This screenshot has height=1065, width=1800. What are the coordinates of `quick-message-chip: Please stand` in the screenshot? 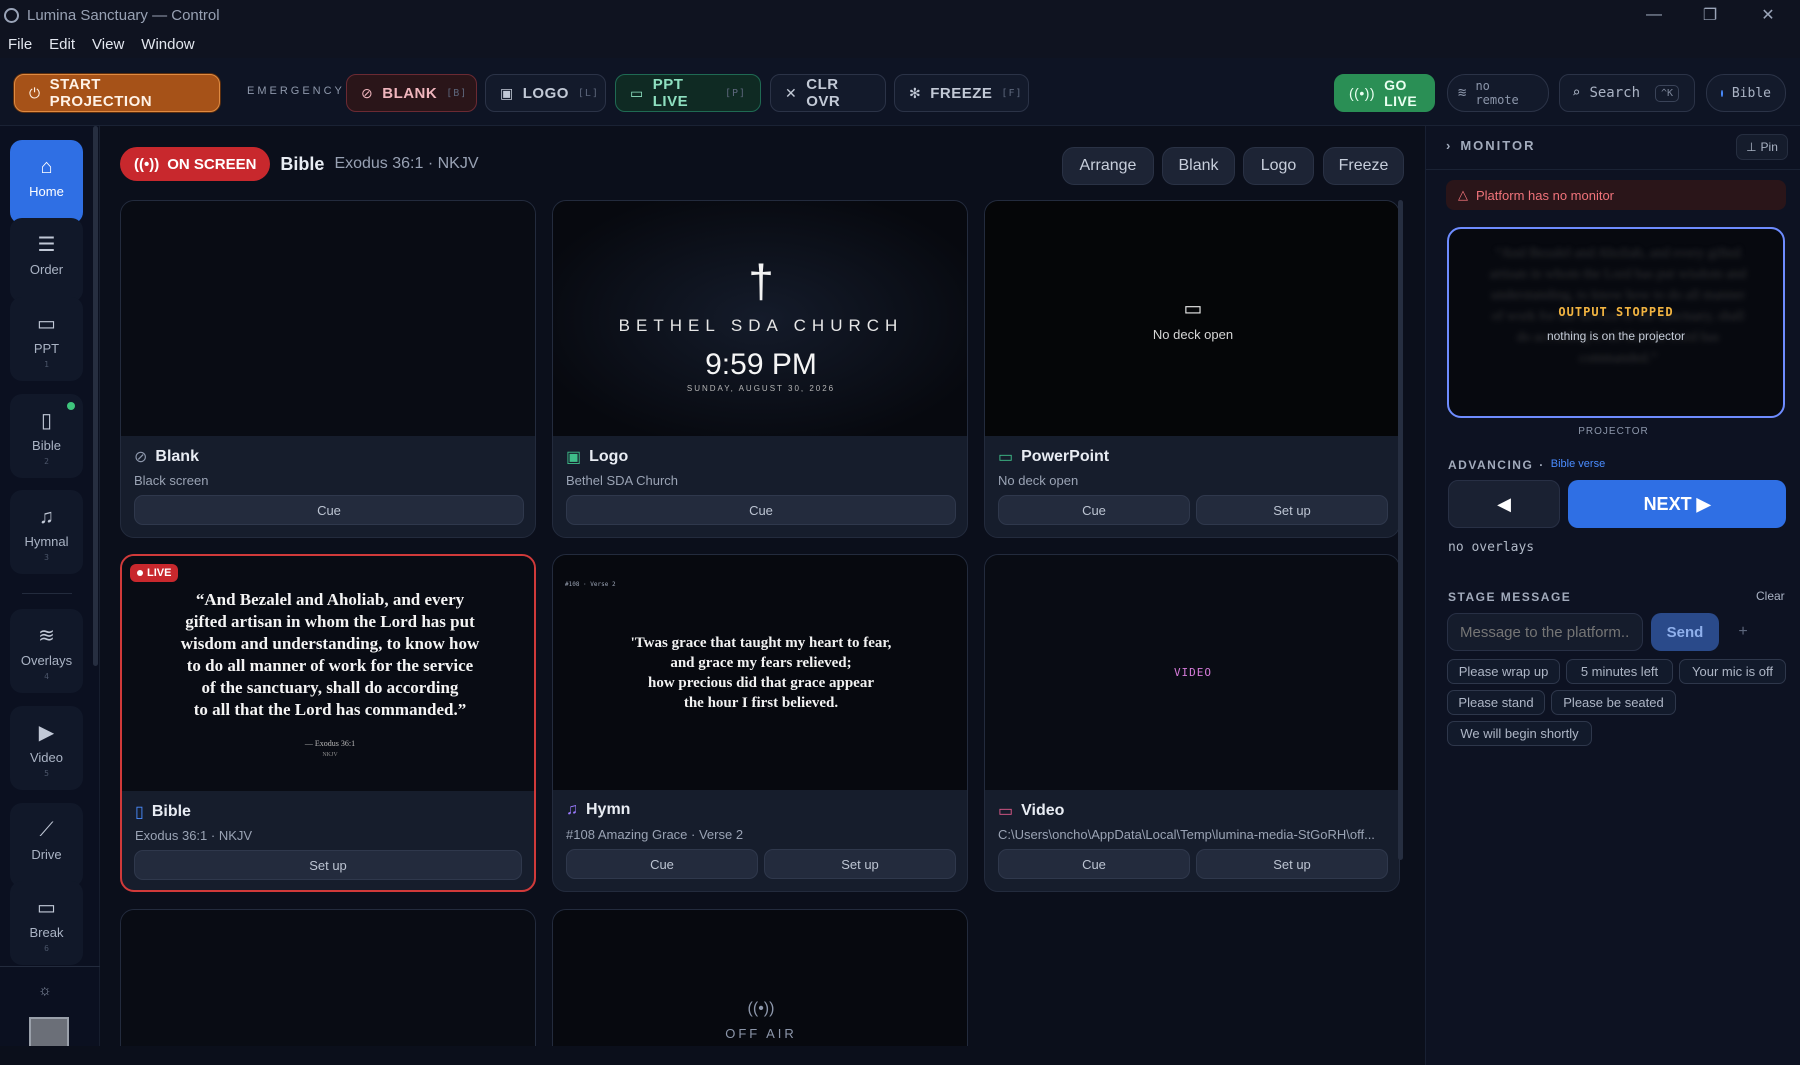 It's located at (1496, 702).